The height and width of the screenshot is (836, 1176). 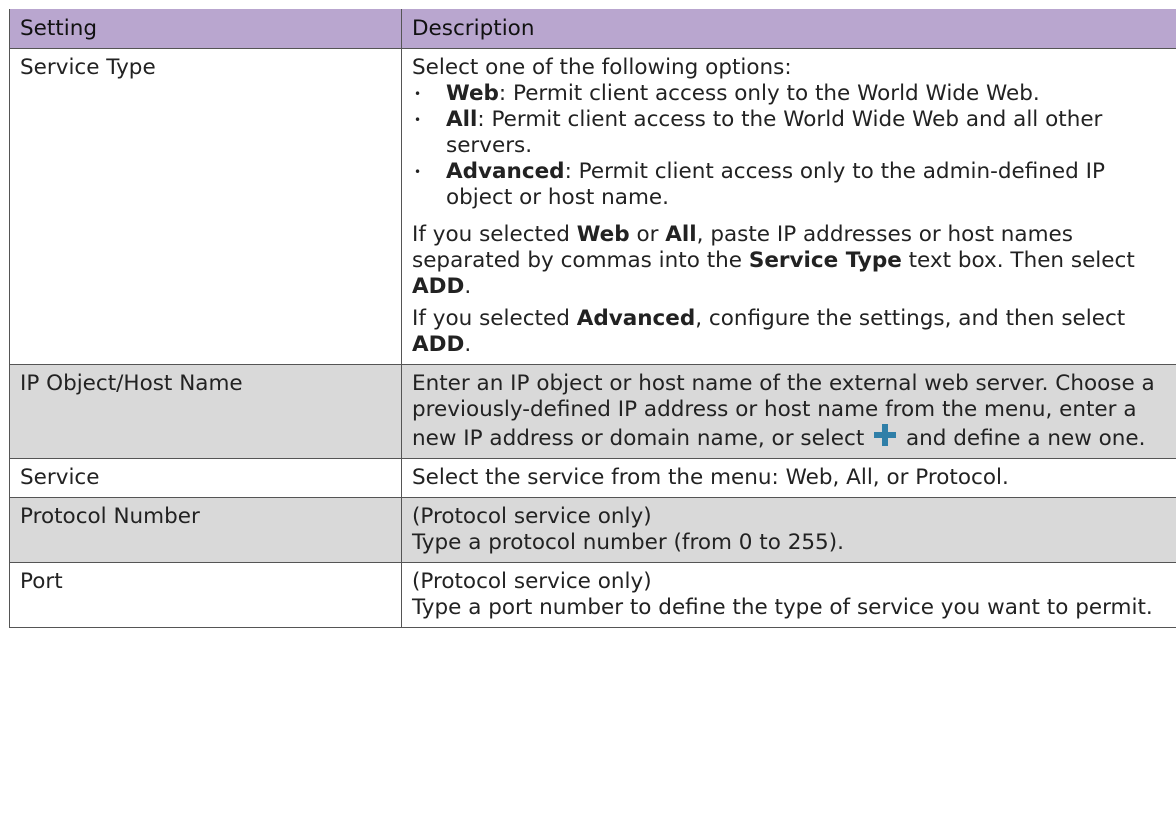 I want to click on option-name: All, so click(x=462, y=119).